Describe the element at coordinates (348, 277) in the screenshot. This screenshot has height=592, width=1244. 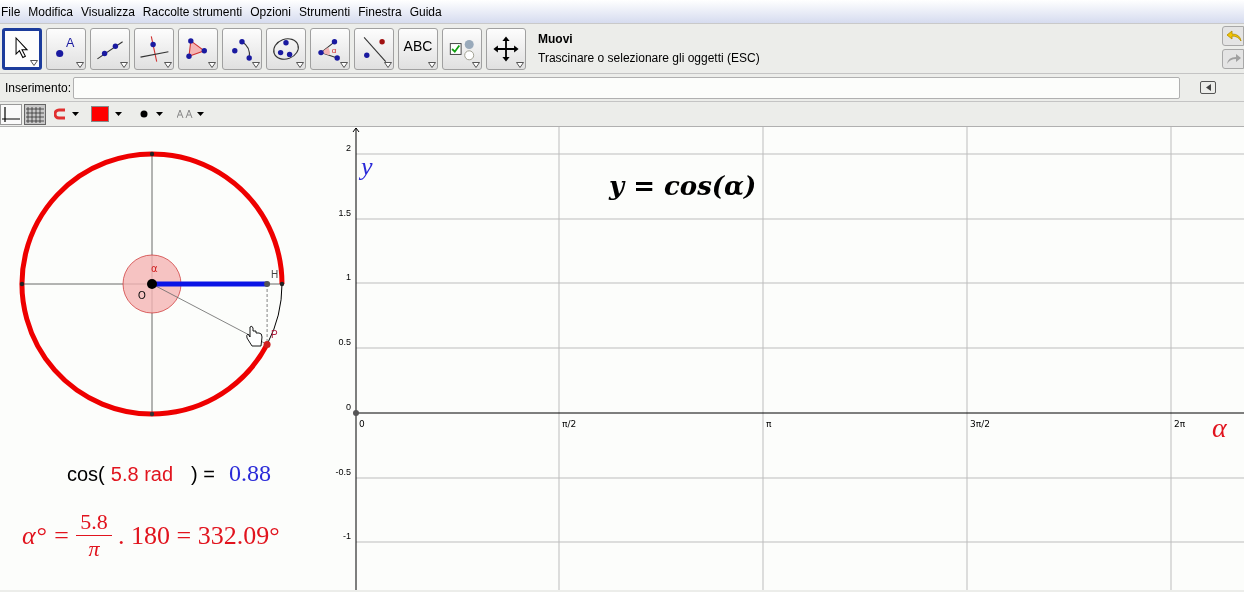
I see `y-tick-label: 1` at that location.